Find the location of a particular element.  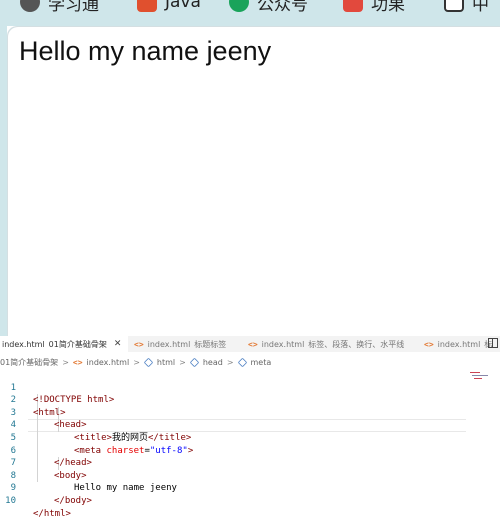

bookmark-java: Java is located at coordinates (169, 6).